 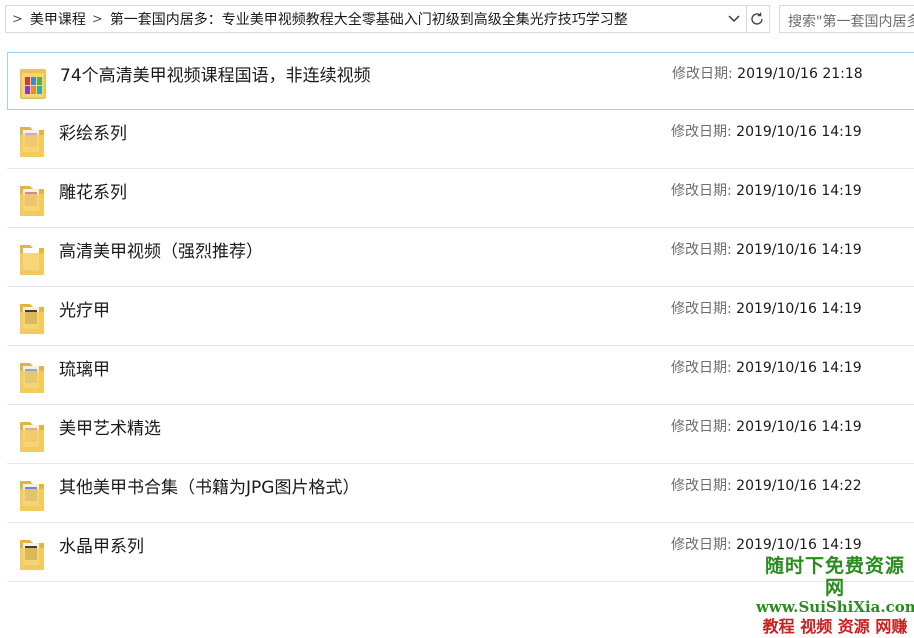 What do you see at coordinates (734, 19) in the screenshot?
I see `chevron-down-icon` at bounding box center [734, 19].